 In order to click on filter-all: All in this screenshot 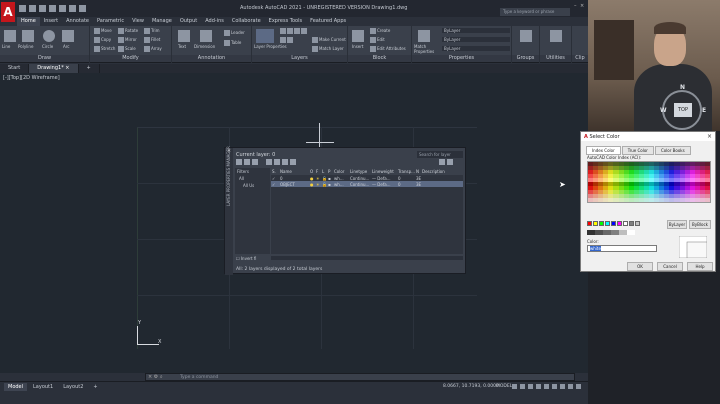, I will do `click(252, 178)`.